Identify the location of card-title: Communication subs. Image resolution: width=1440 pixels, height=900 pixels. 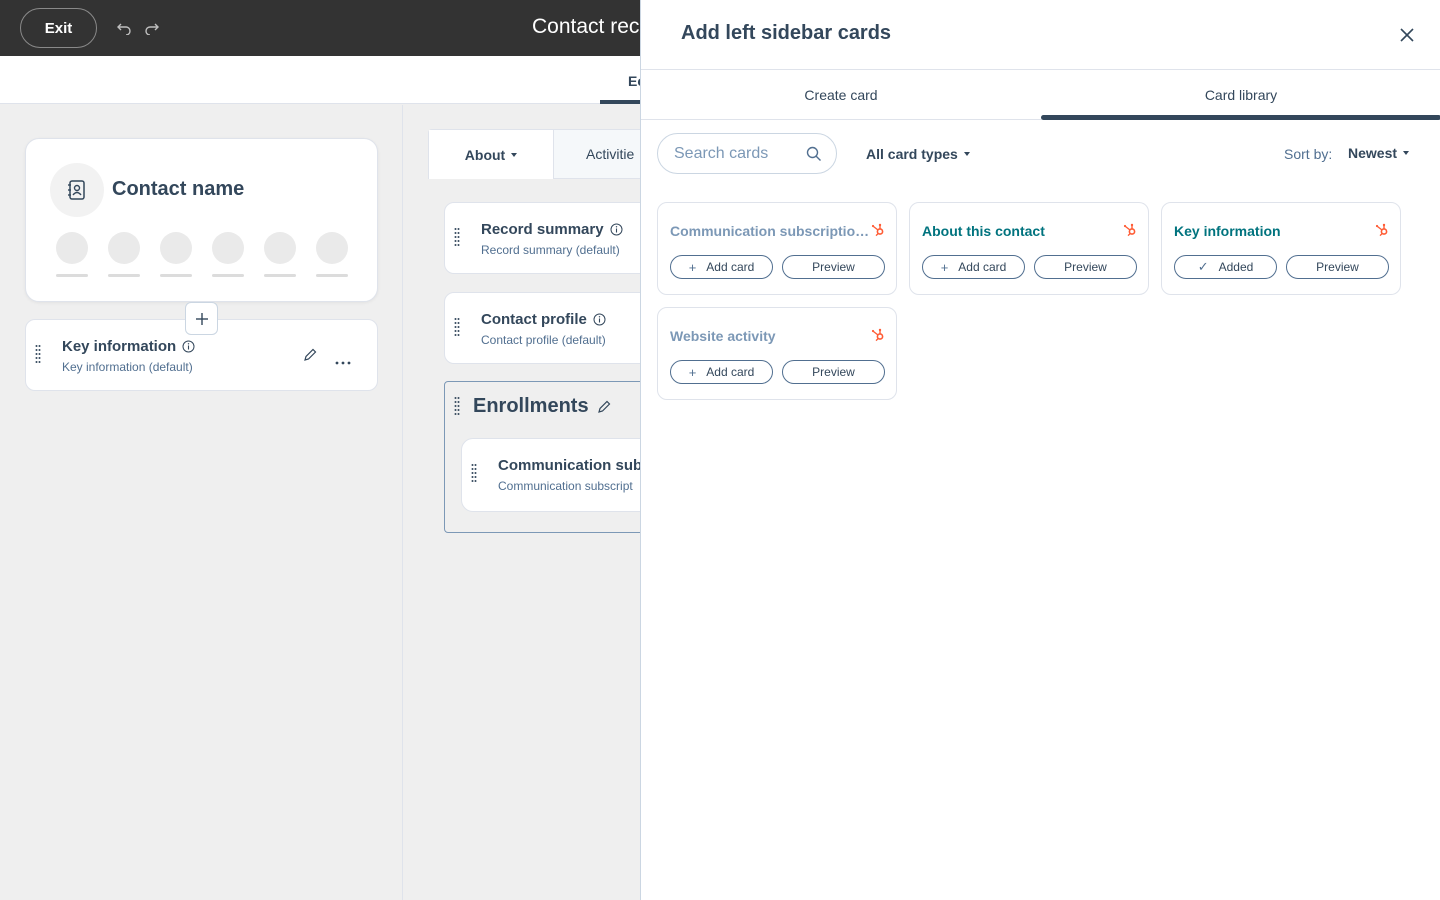
(569, 465).